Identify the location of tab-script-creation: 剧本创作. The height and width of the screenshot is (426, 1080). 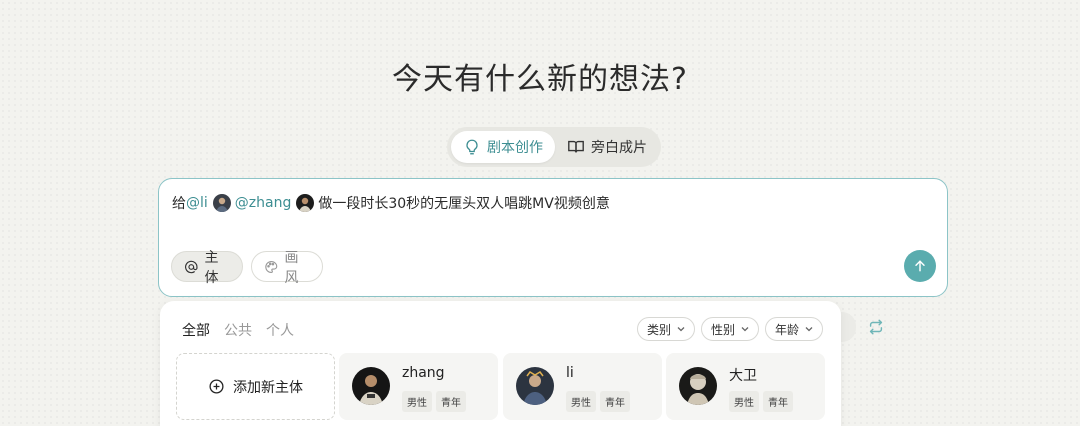
(503, 147).